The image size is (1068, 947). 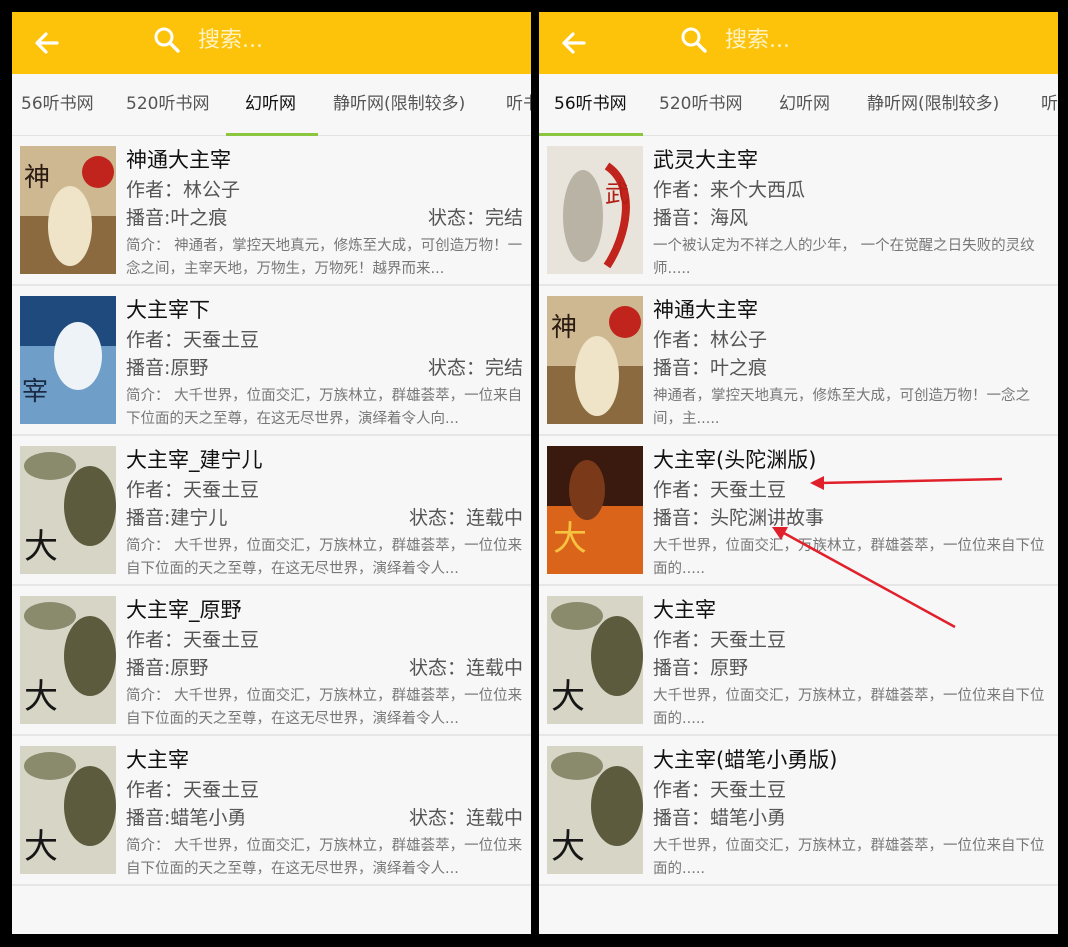 What do you see at coordinates (177, 218) in the screenshot?
I see `book-narrator: 播音:叶之痕` at bounding box center [177, 218].